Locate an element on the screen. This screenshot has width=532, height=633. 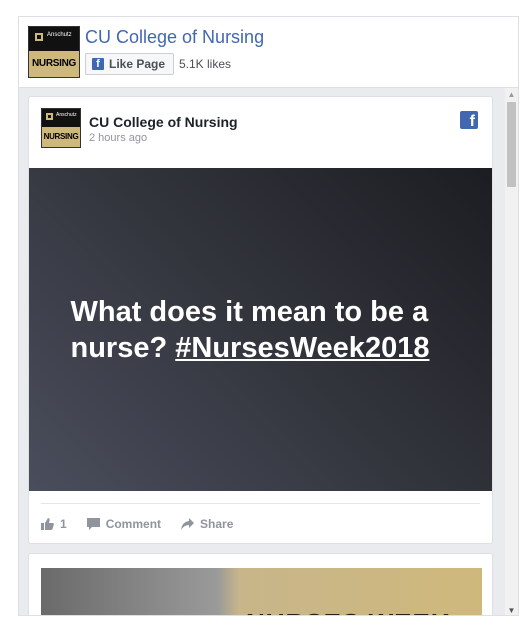
like-page-label: Like Page is located at coordinates (137, 64).